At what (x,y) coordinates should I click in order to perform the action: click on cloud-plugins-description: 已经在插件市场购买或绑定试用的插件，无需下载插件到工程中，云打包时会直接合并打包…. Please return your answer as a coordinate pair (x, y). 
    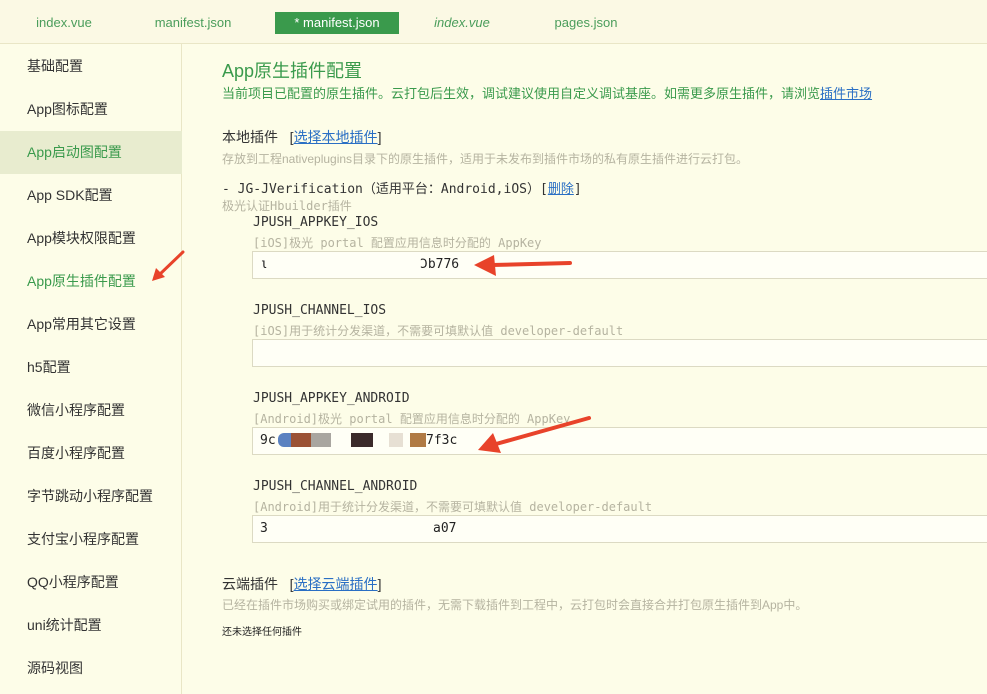
    Looking at the image, I should click on (515, 605).